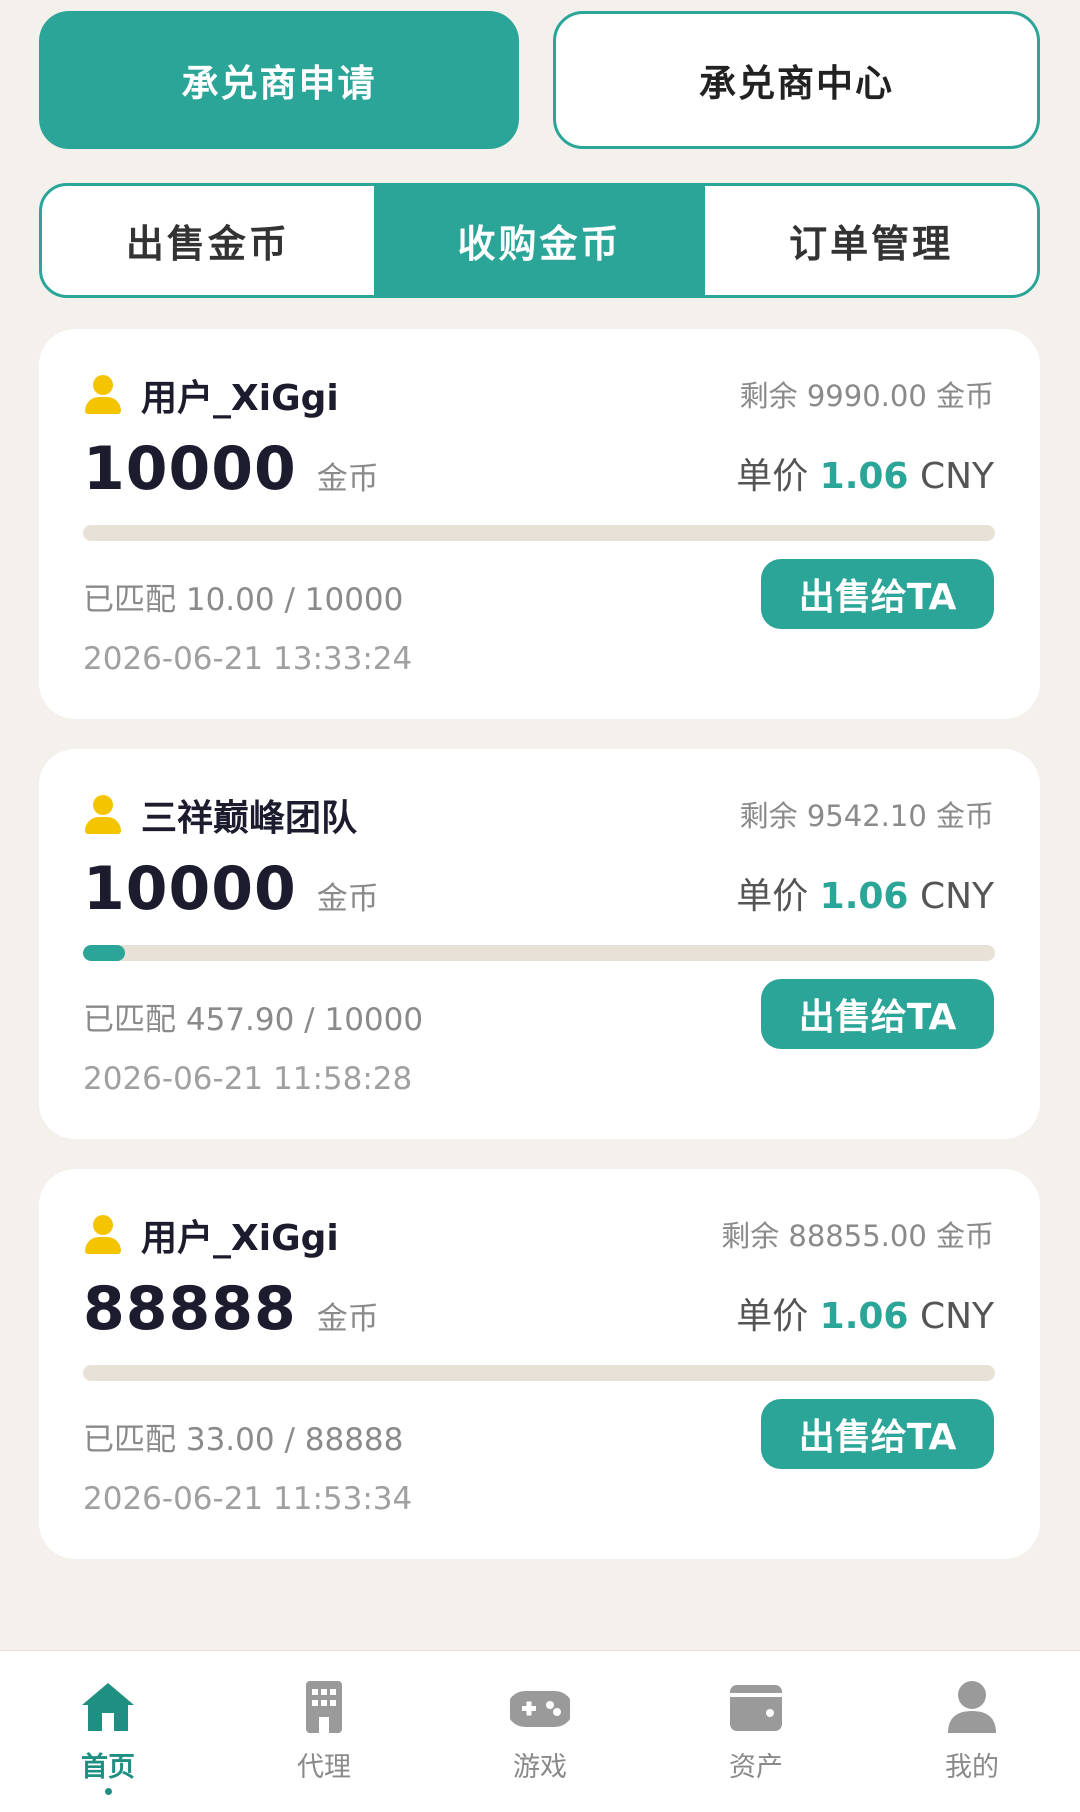 The height and width of the screenshot is (1812, 1080). I want to click on nav-label: 代理, so click(324, 1767).